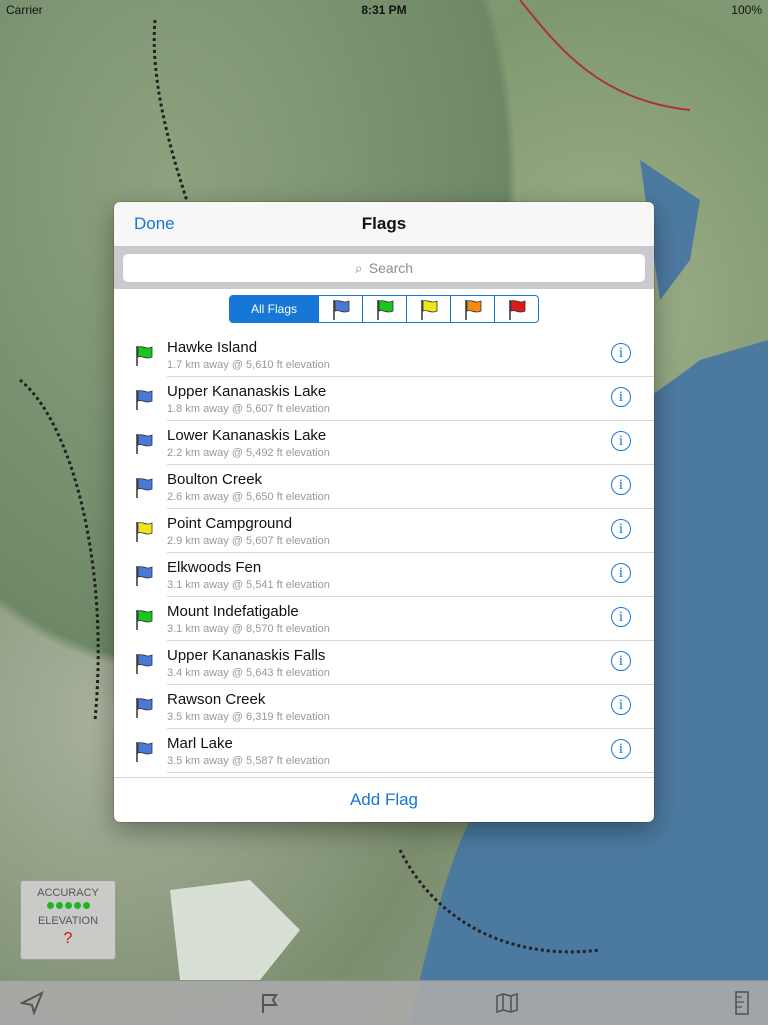 The image size is (768, 1025). I want to click on flag-filter: All Flags, so click(384, 309).